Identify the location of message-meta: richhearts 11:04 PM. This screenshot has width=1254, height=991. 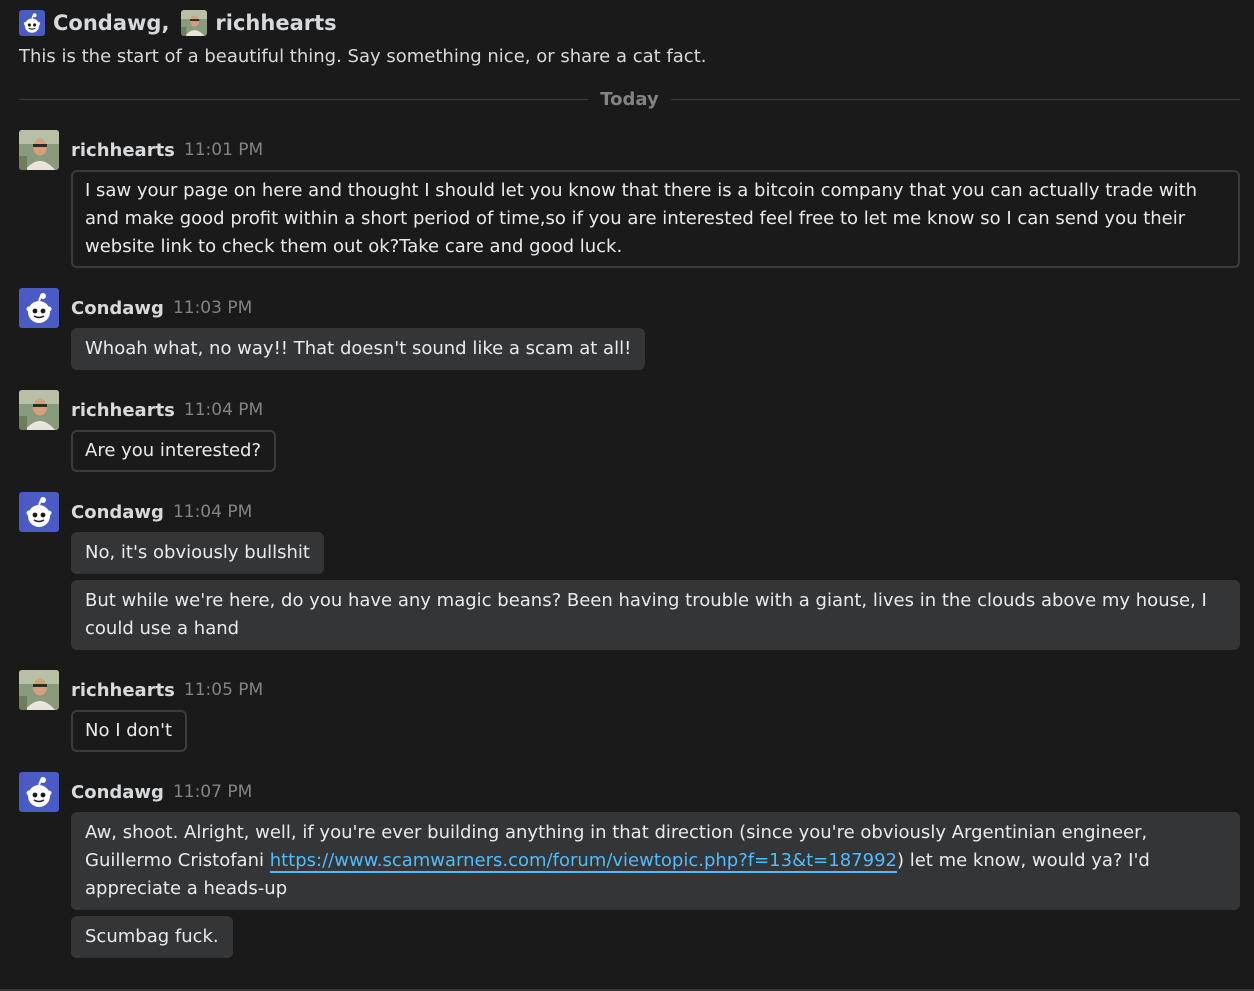
(655, 410).